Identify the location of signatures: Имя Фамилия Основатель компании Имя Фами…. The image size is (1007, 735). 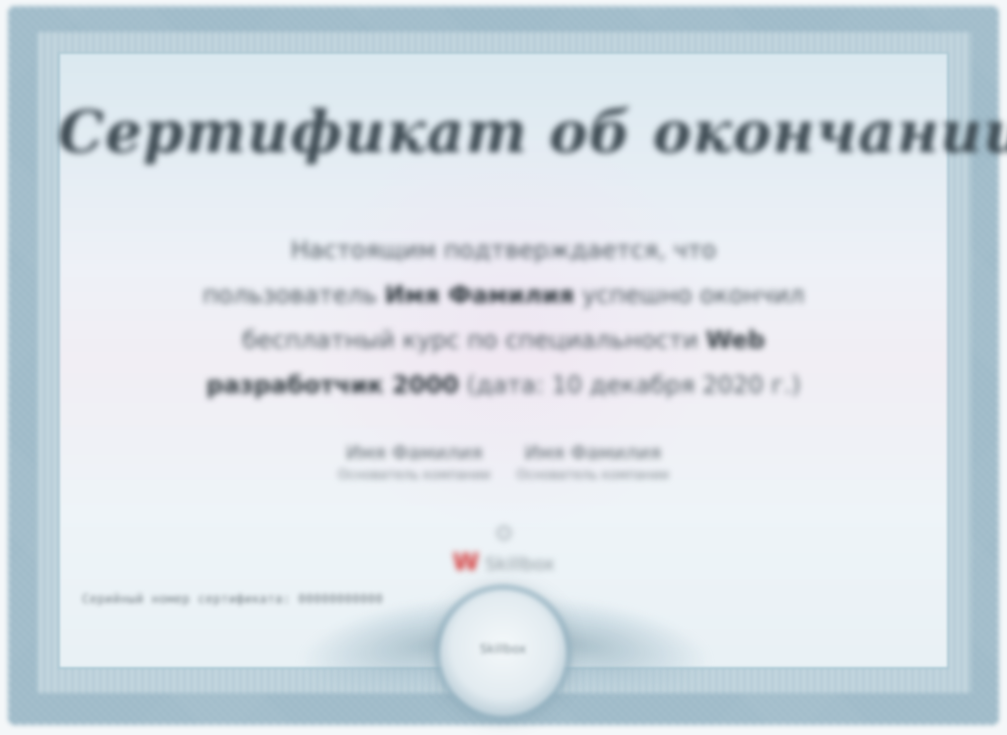
(503, 462).